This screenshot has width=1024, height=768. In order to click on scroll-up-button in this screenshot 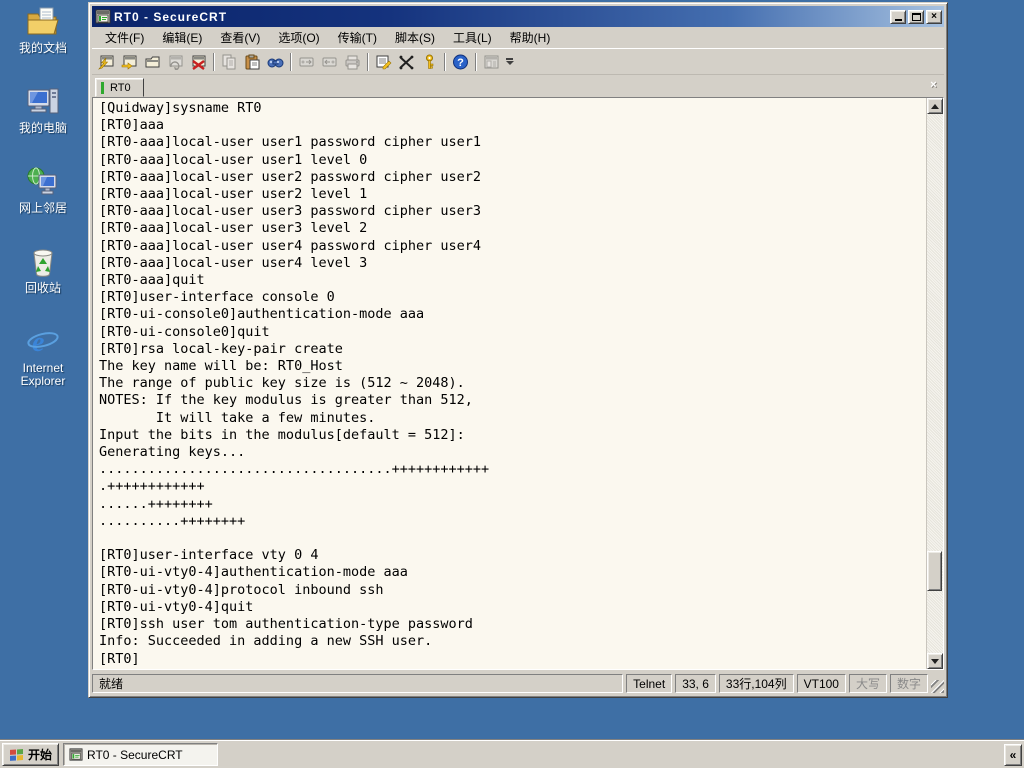, I will do `click(935, 106)`.